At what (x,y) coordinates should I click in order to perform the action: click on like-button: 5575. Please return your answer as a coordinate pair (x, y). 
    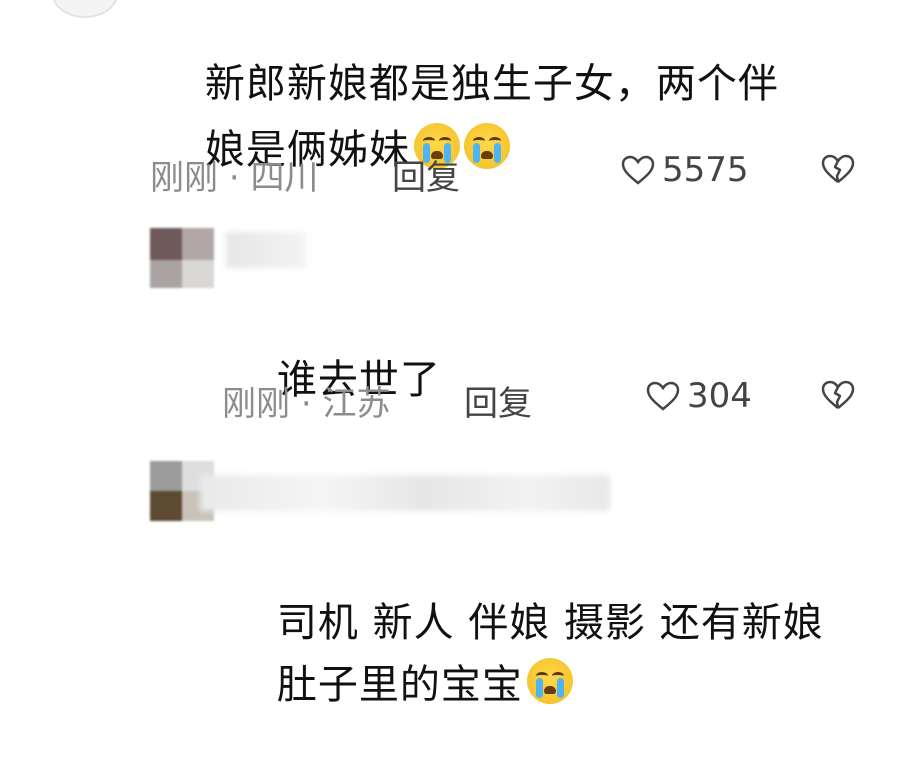
    Looking at the image, I should click on (684, 170).